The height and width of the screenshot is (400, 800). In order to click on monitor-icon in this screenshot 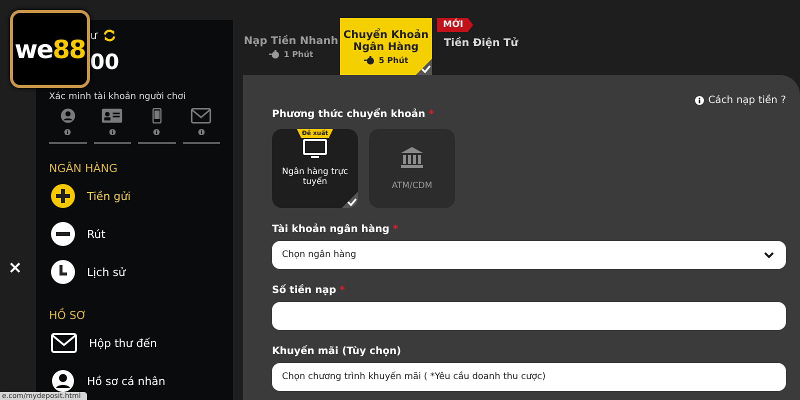, I will do `click(315, 149)`.